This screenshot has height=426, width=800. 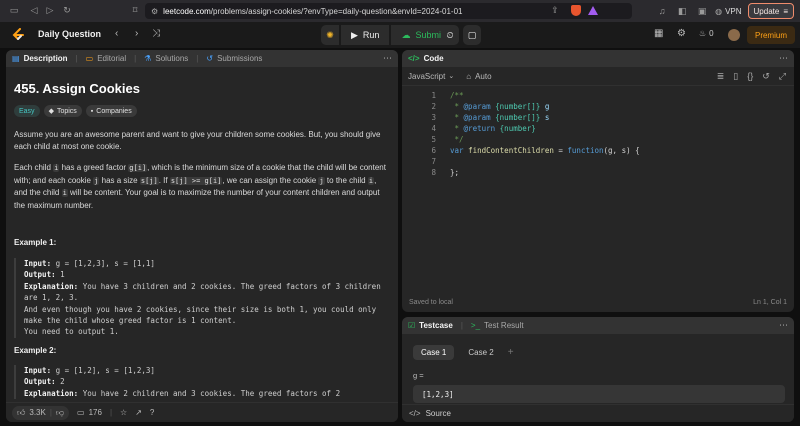 What do you see at coordinates (240, 58) in the screenshot?
I see `tab-submissions-label: Submissions` at bounding box center [240, 58].